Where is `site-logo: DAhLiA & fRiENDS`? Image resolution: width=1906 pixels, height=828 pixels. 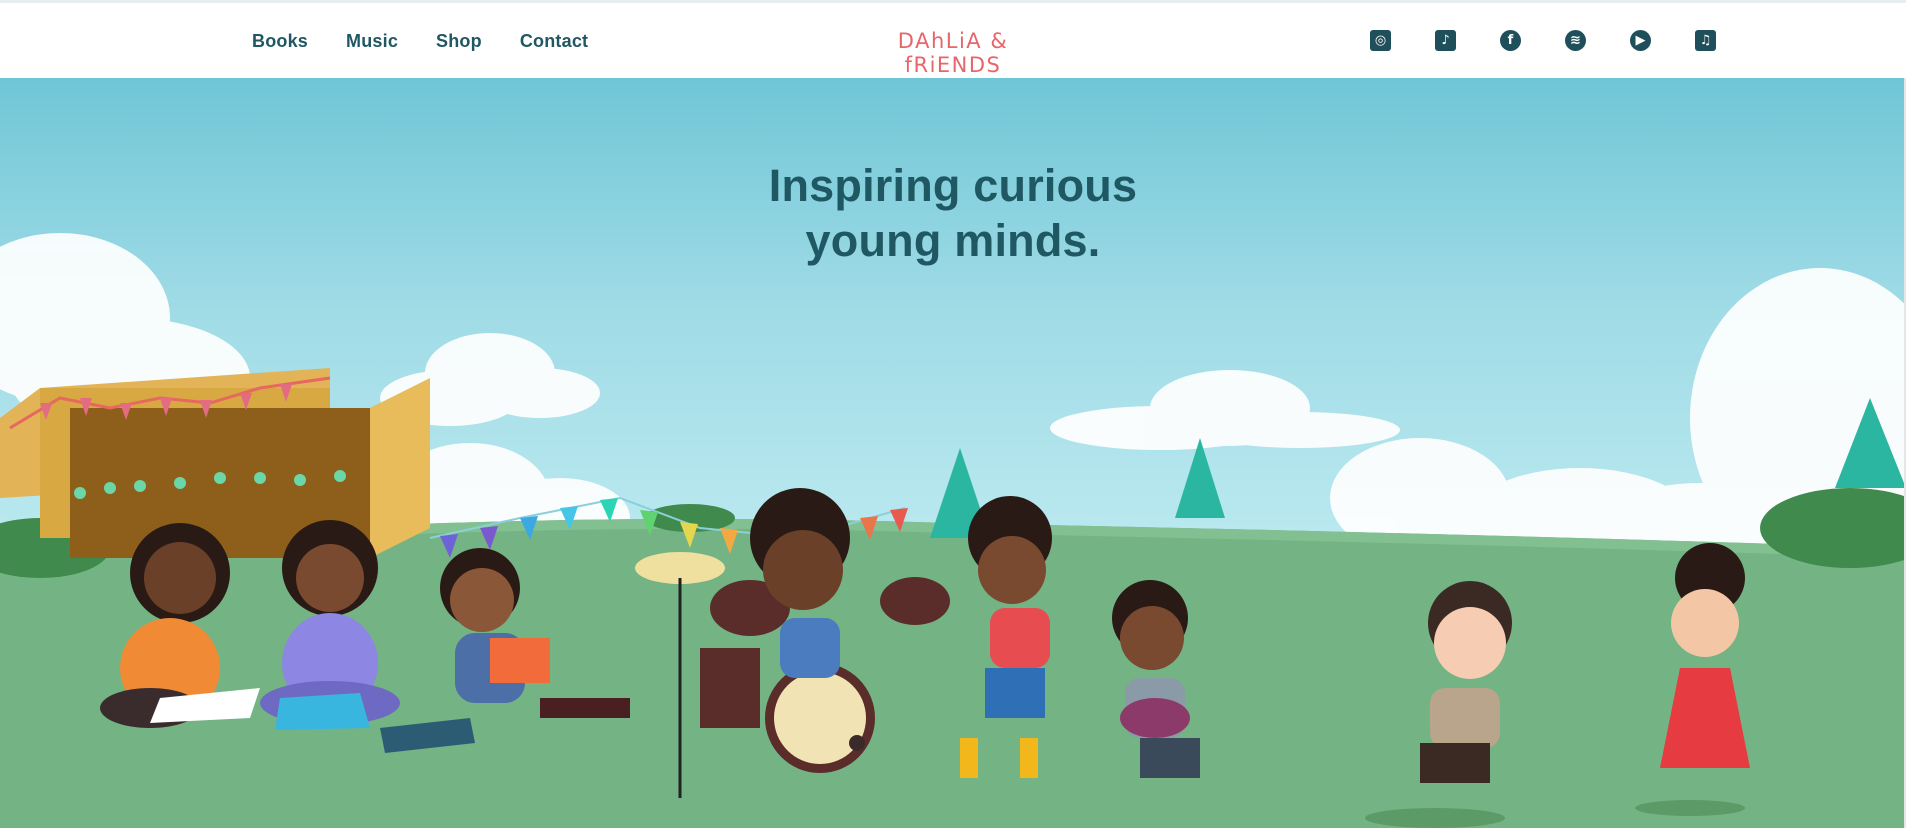 site-logo: DAhLiA & fRiENDS is located at coordinates (953, 53).